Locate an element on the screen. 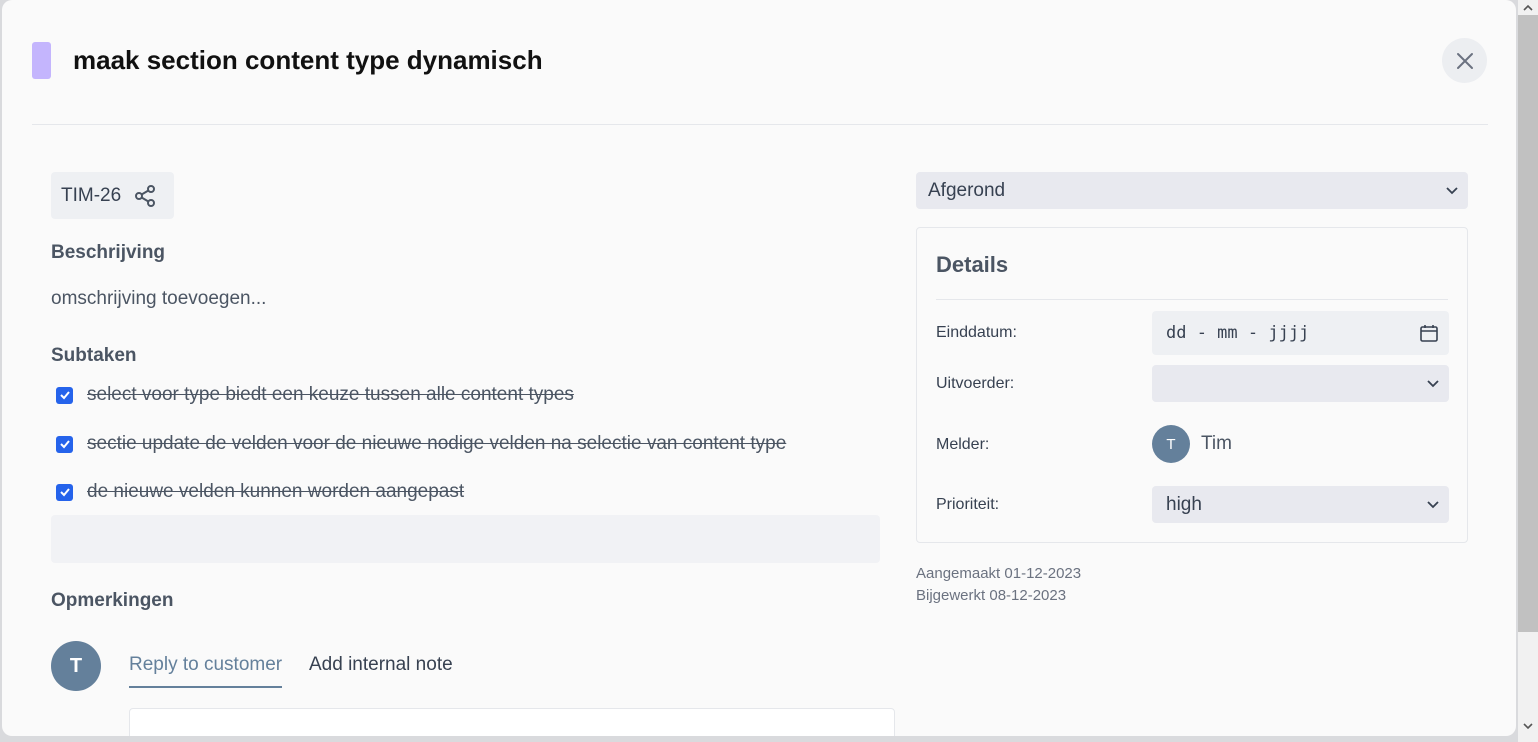  created-date: Aangemaakt 01-12-2023 is located at coordinates (999, 573).